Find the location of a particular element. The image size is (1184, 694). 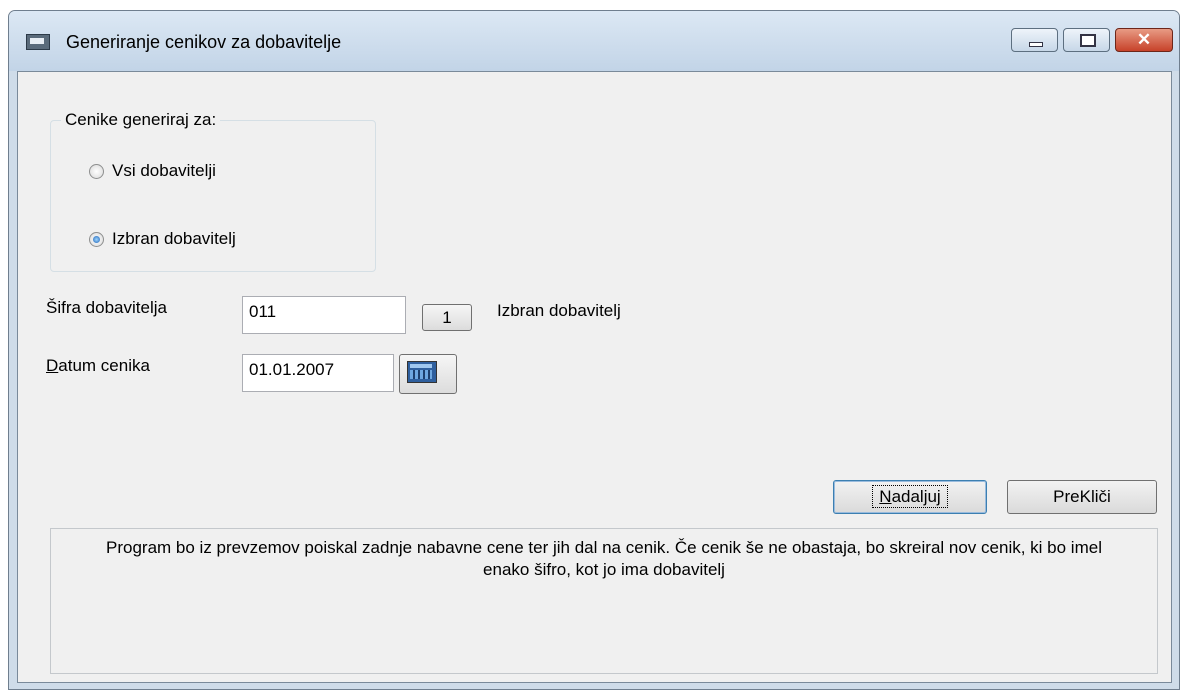

close-icon: ✕ is located at coordinates (1144, 39).